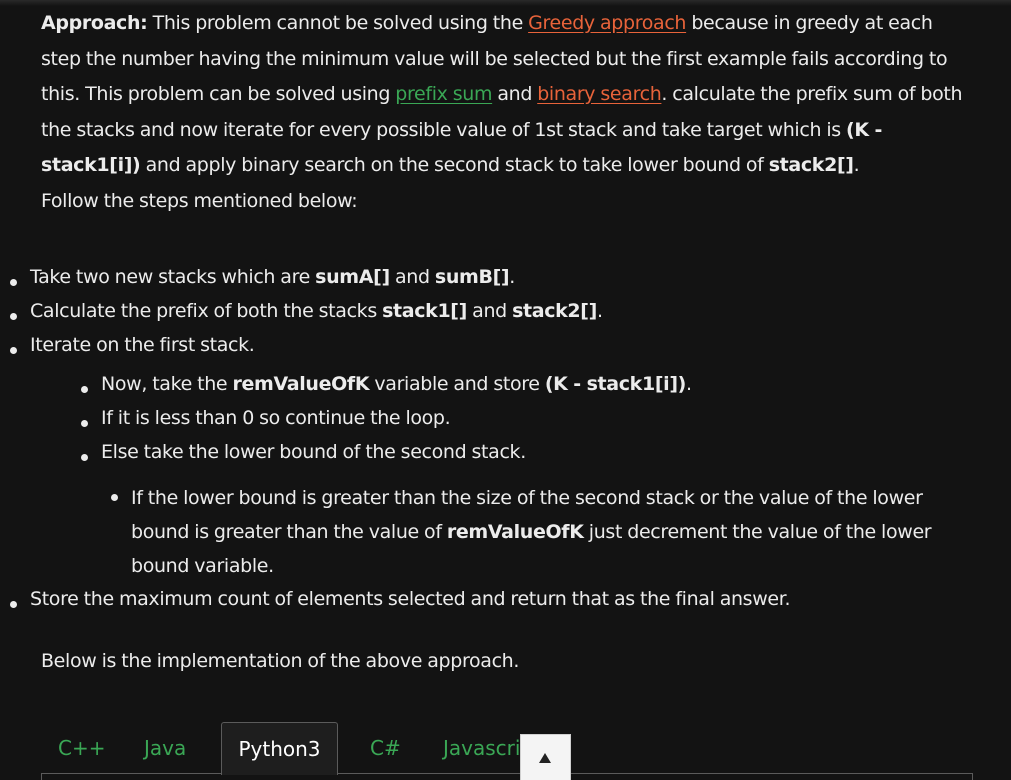 The height and width of the screenshot is (780, 1011). I want to click on tab-cpp: C++, so click(81, 748).